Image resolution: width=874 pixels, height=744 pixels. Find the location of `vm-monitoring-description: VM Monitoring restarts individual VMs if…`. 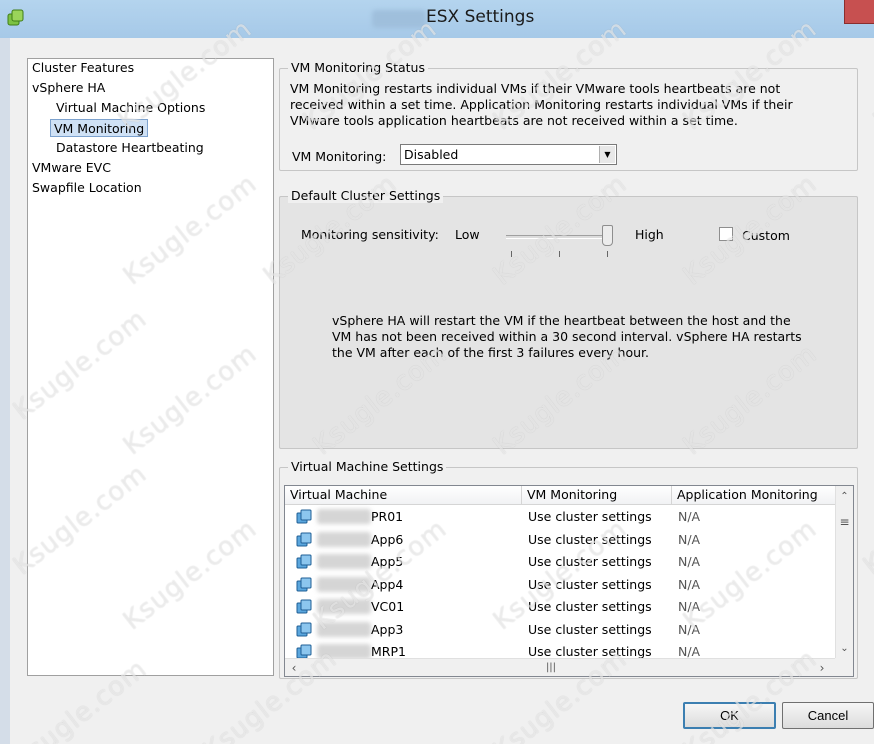

vm-monitoring-description: VM Monitoring restarts individual VMs if… is located at coordinates (541, 104).